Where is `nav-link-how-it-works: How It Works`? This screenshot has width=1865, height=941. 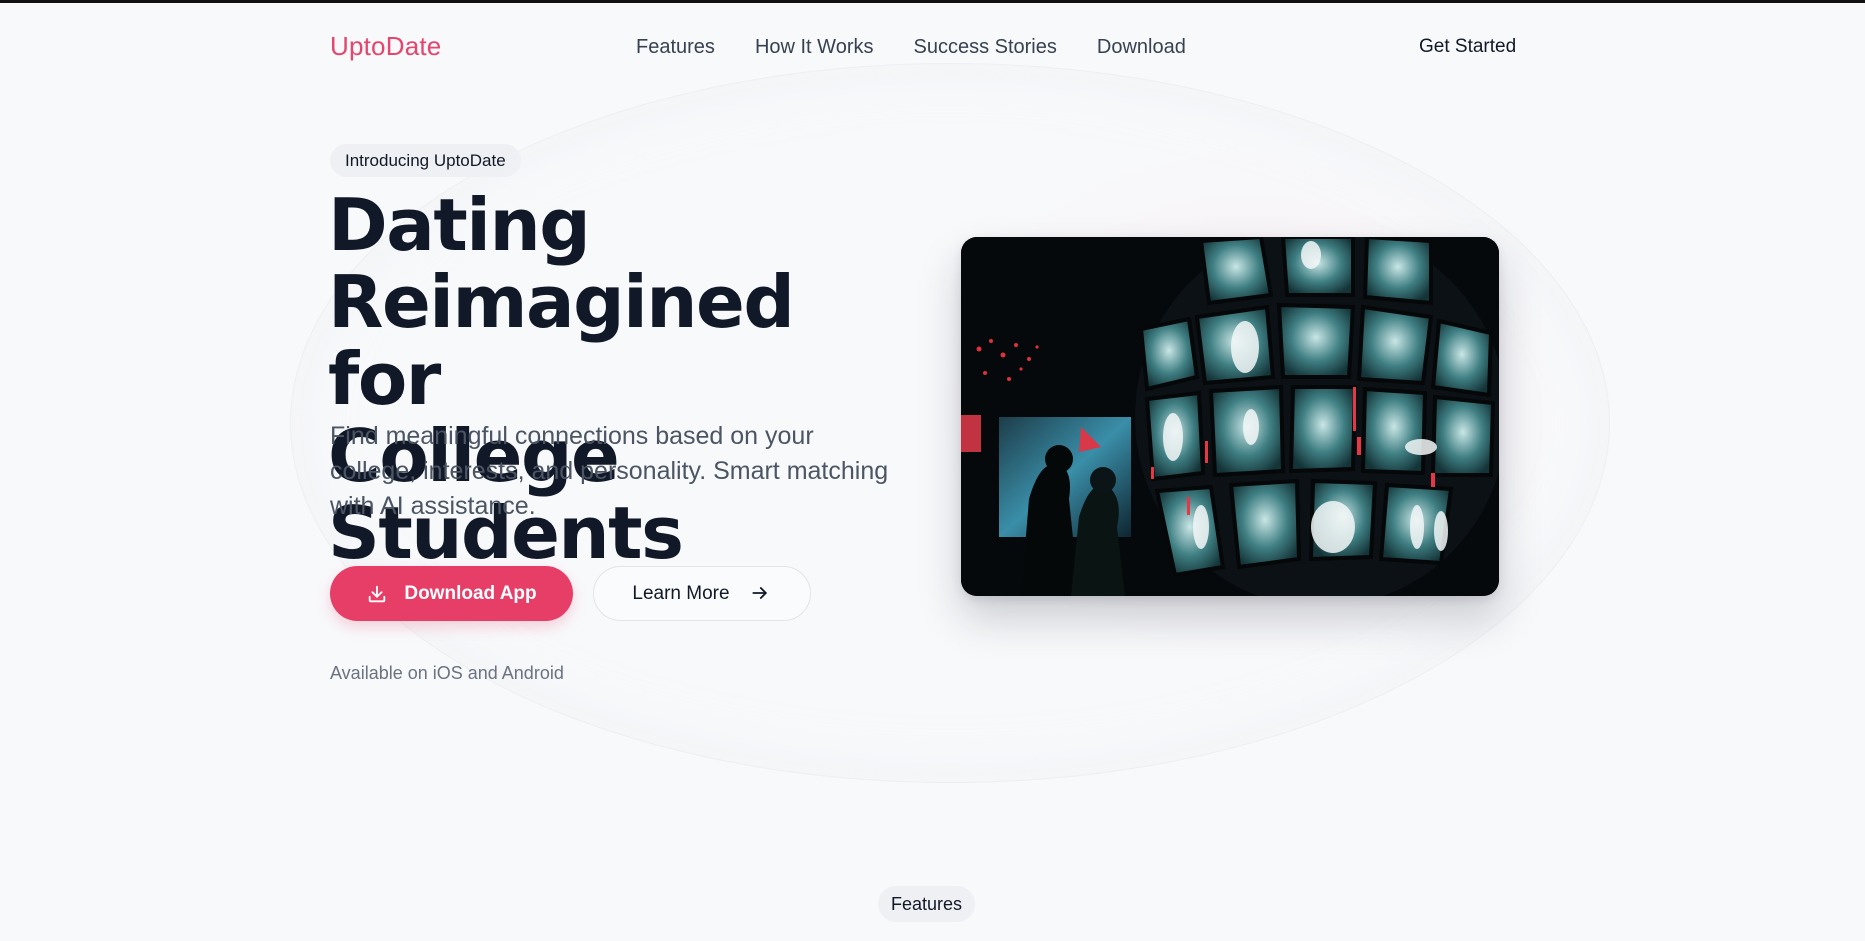 nav-link-how-it-works: How It Works is located at coordinates (814, 47).